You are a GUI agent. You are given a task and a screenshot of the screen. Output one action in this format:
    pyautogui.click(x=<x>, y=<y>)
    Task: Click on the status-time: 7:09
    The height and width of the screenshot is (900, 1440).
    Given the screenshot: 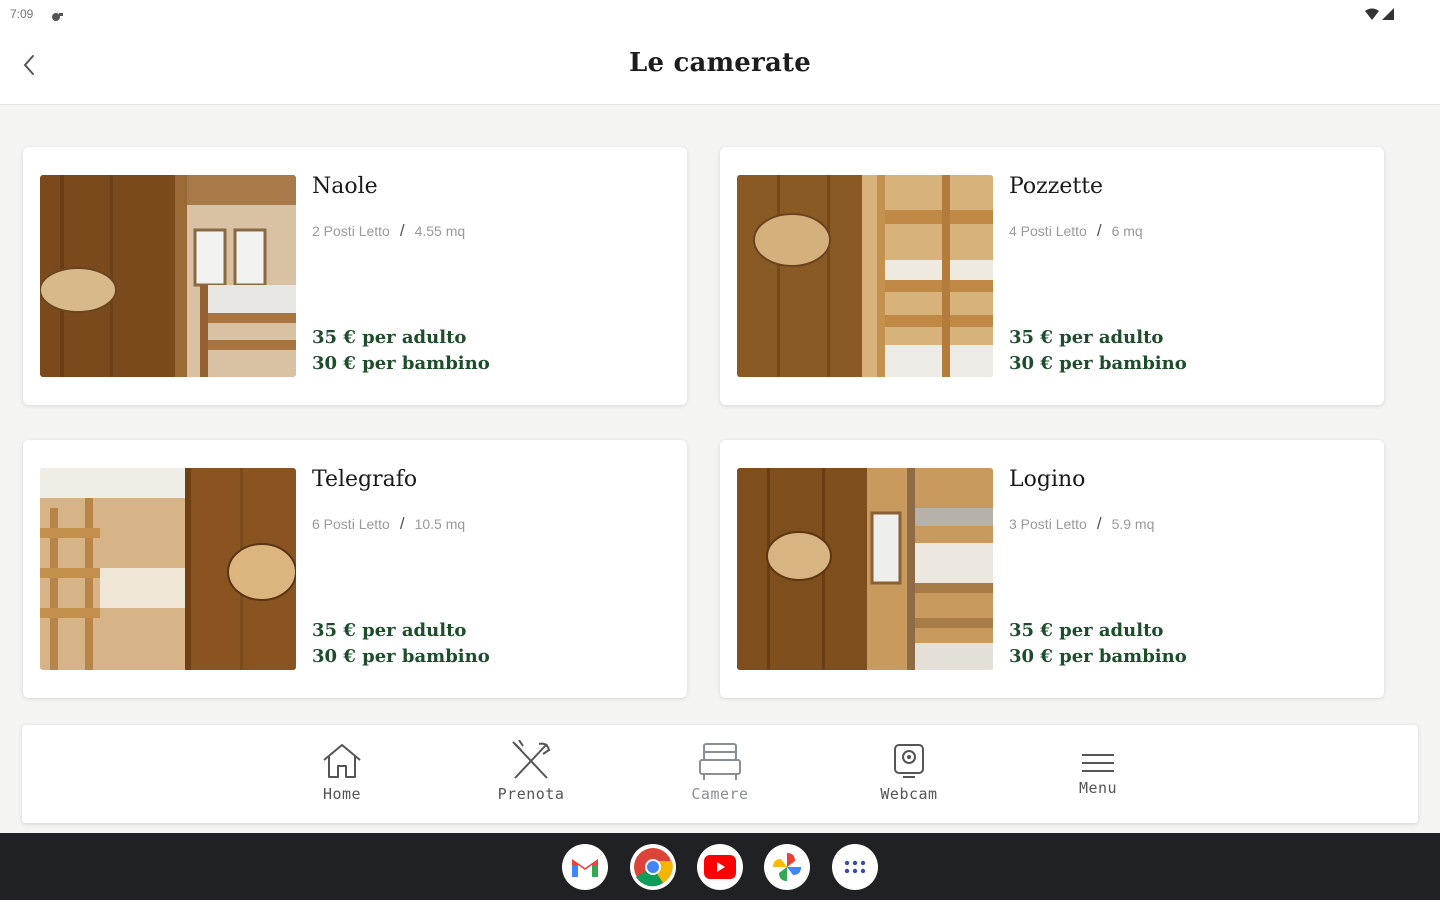 What is the action you would take?
    pyautogui.click(x=22, y=14)
    